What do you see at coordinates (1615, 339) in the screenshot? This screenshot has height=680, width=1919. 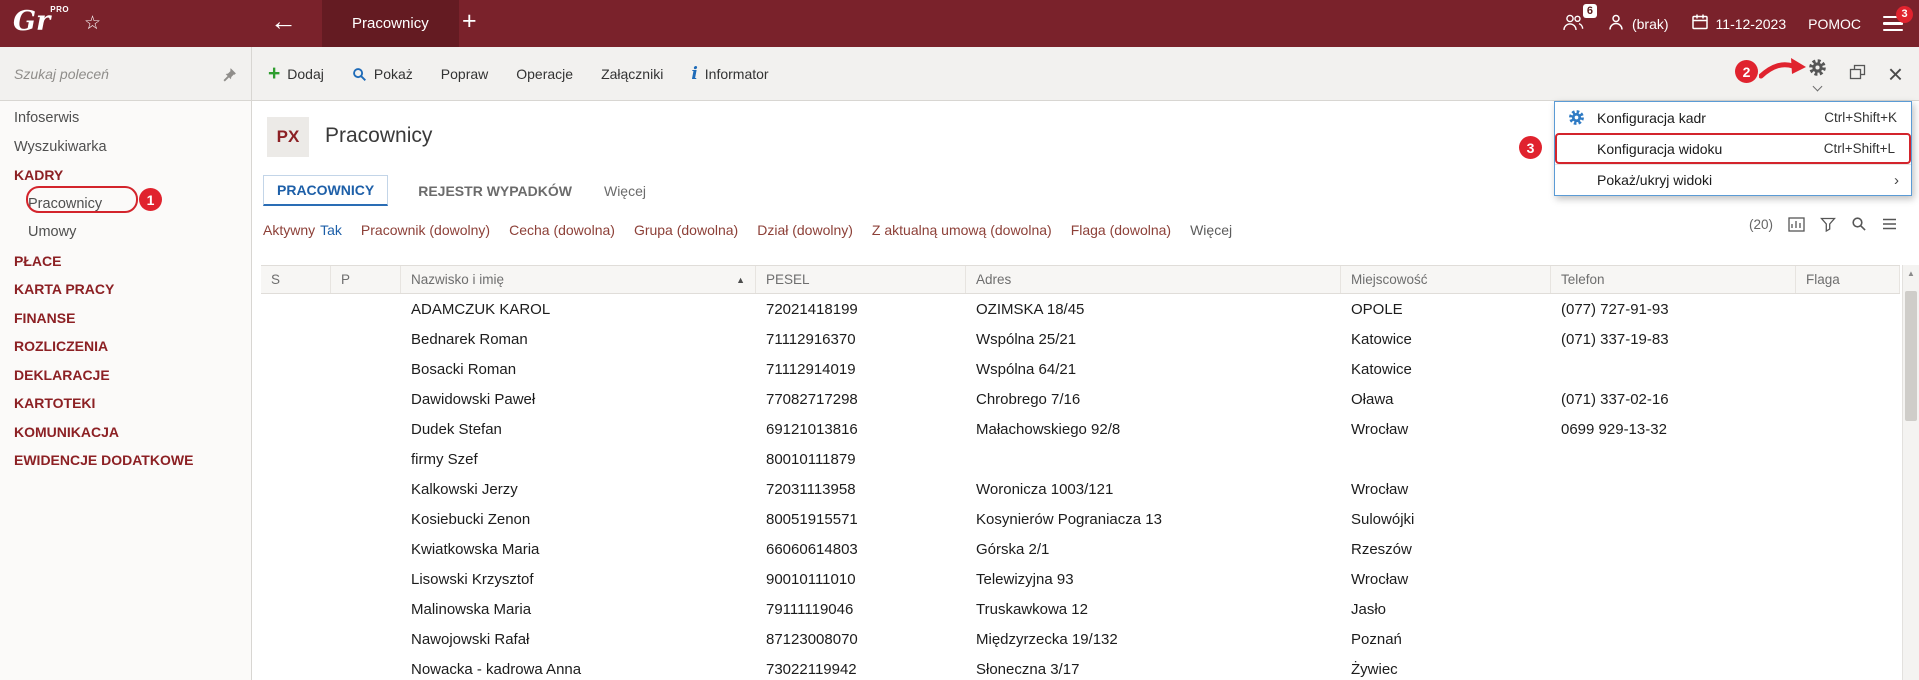 I see `cell-telefon: (071) 337-19-83` at bounding box center [1615, 339].